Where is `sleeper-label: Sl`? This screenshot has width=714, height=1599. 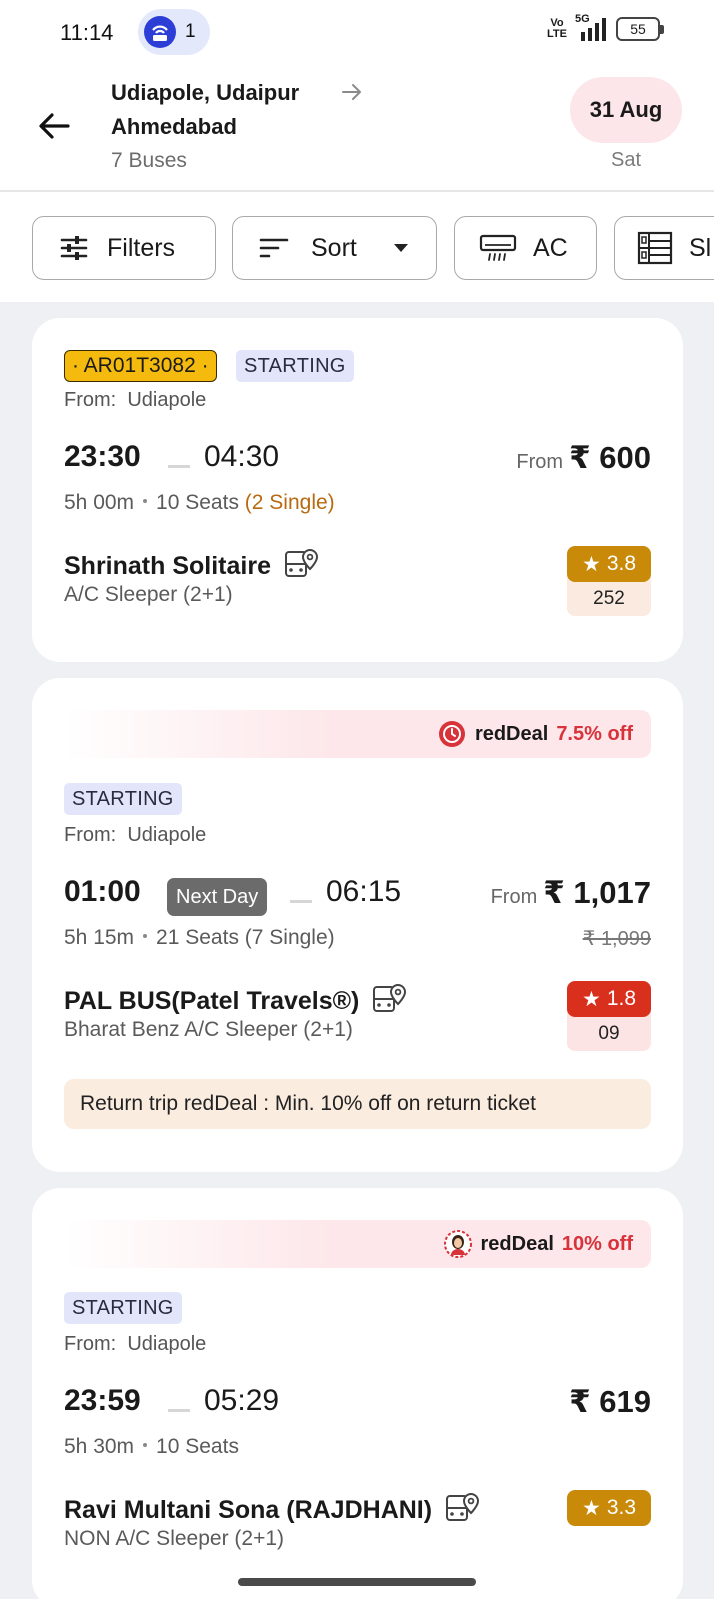 sleeper-label: Sl is located at coordinates (700, 247).